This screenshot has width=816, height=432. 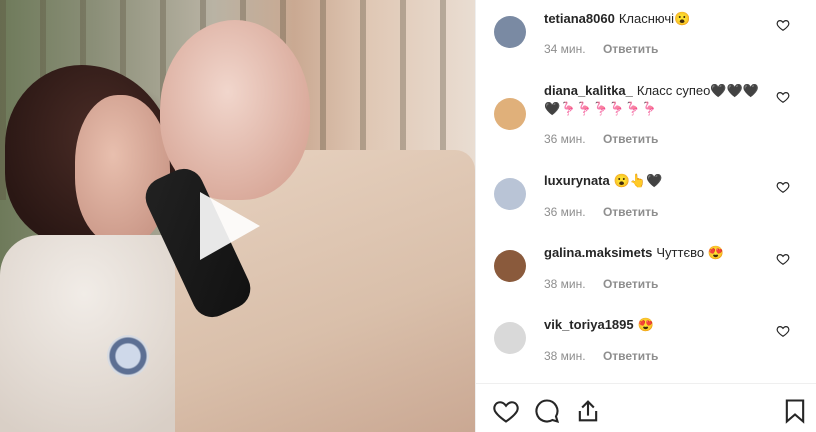 I want to click on comment-body: 😍, so click(x=645, y=324).